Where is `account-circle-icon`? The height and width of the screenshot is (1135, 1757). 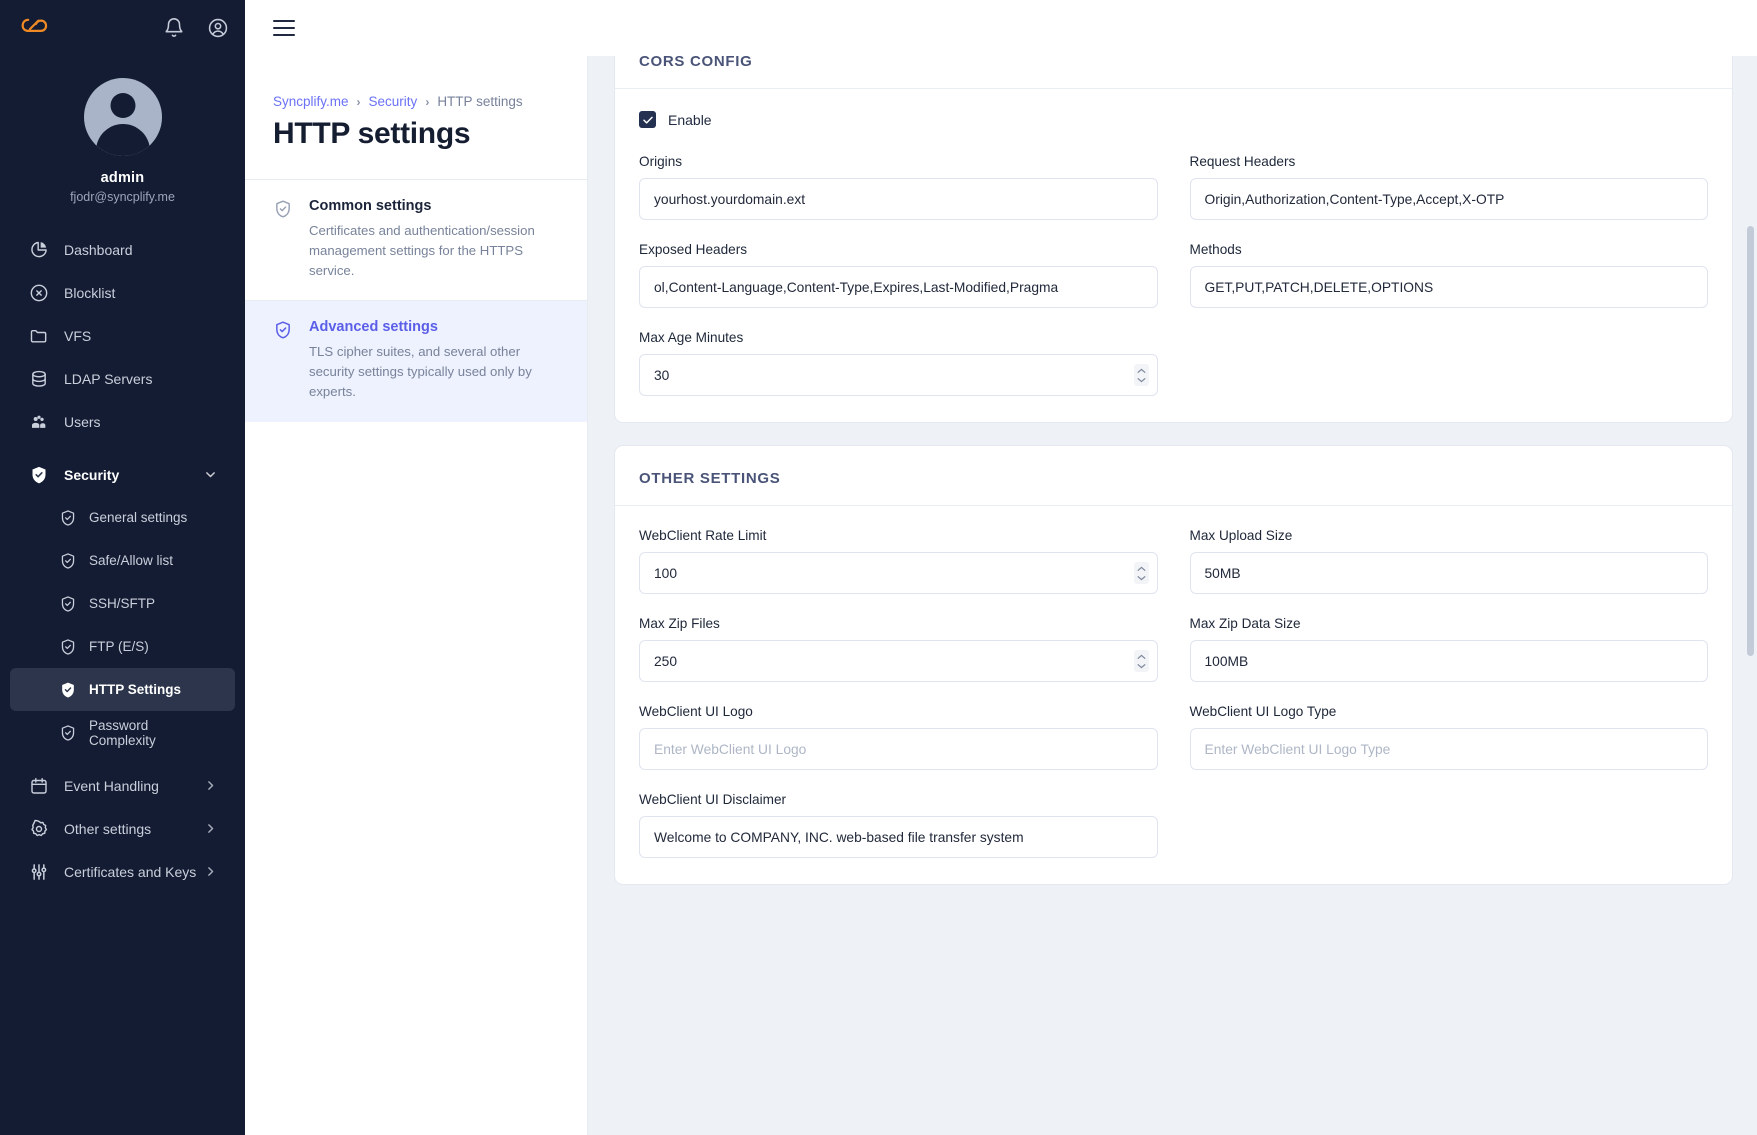 account-circle-icon is located at coordinates (218, 28).